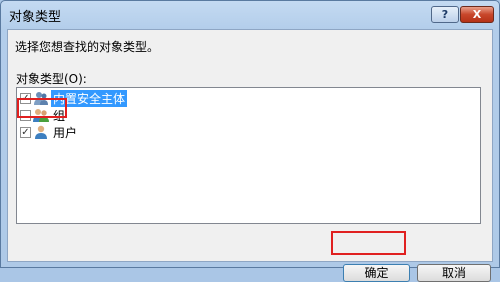 Image resolution: width=500 pixels, height=282 pixels. What do you see at coordinates (250, 15) in the screenshot?
I see `title-bar: 对象类型 ? X` at bounding box center [250, 15].